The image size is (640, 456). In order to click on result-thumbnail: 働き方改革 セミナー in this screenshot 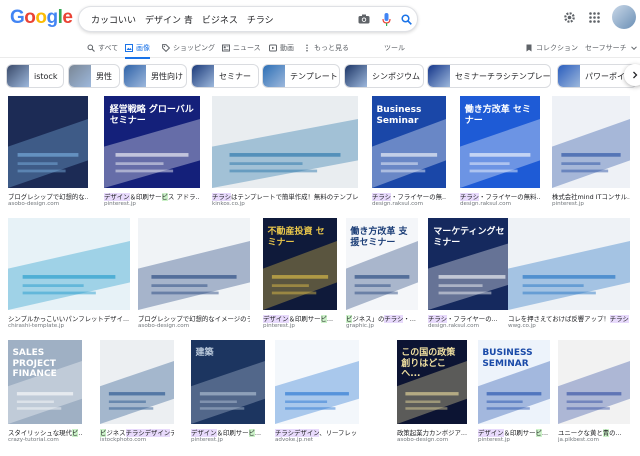, I will do `click(500, 142)`.